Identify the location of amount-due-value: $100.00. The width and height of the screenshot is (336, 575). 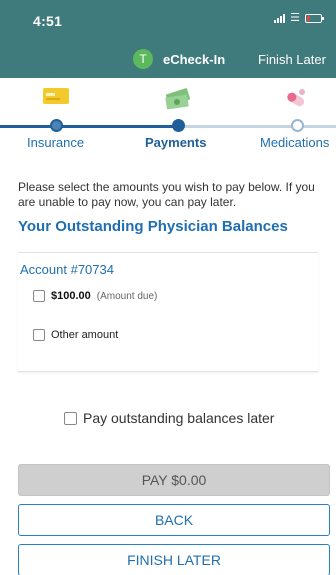
(71, 296).